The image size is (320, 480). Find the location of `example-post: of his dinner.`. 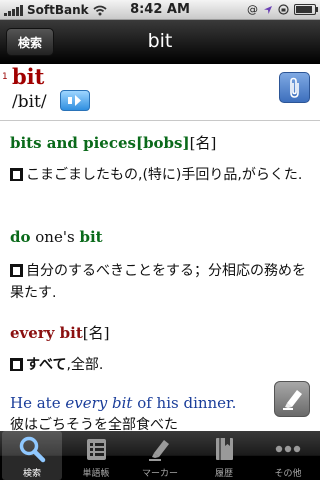

example-post: of his dinner. is located at coordinates (184, 403).